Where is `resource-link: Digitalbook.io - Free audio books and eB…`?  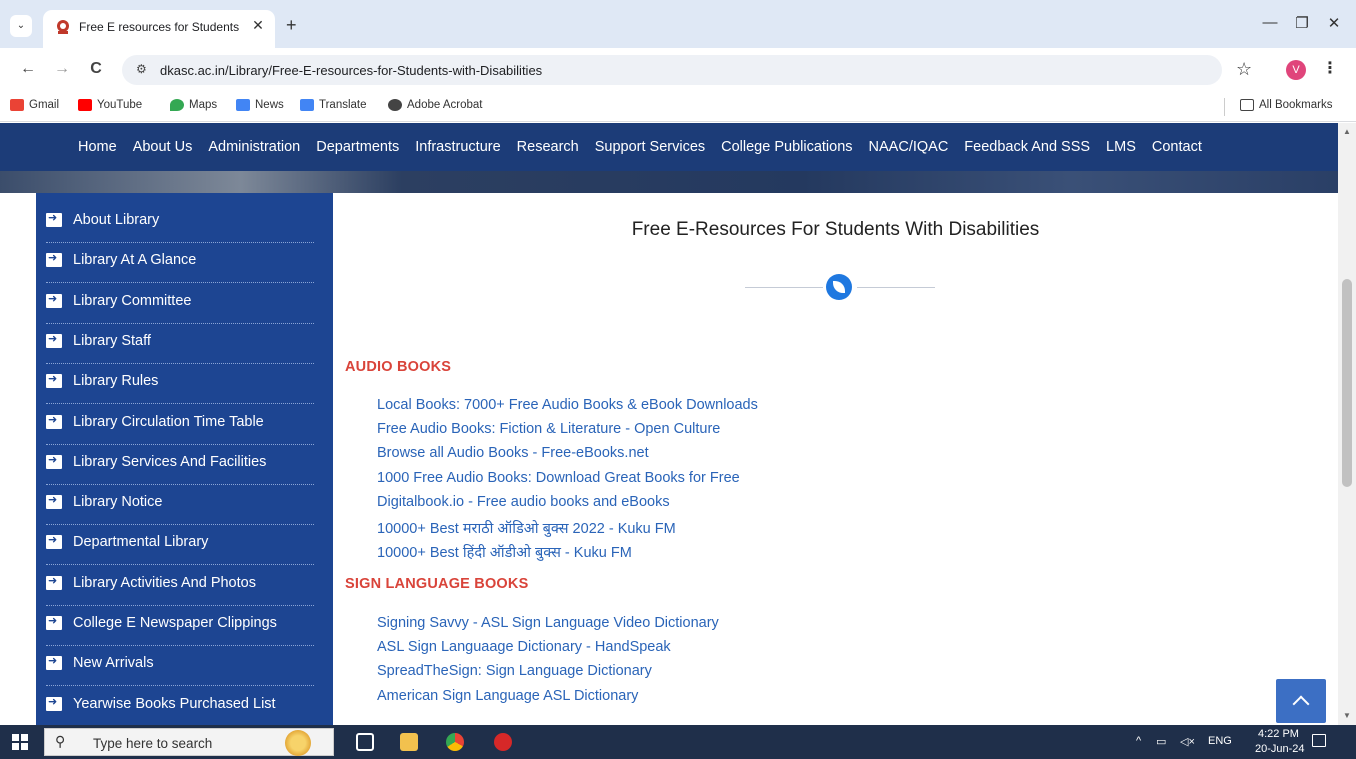 resource-link: Digitalbook.io - Free audio books and eB… is located at coordinates (523, 502).